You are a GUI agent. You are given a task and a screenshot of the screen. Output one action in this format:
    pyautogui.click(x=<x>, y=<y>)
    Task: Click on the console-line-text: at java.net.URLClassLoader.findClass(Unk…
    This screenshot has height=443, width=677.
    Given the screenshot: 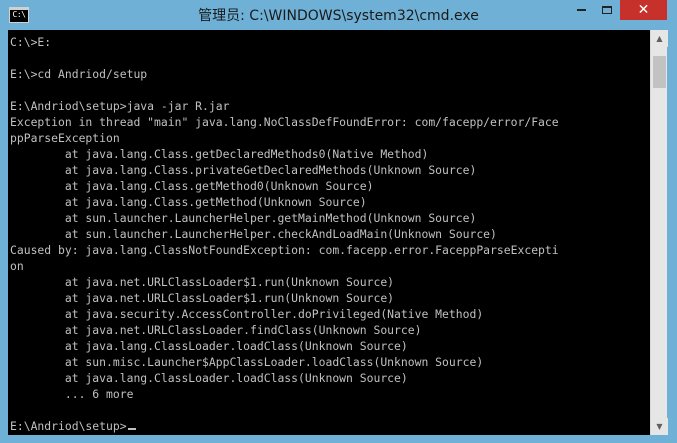 What is the action you would take?
    pyautogui.click(x=216, y=330)
    